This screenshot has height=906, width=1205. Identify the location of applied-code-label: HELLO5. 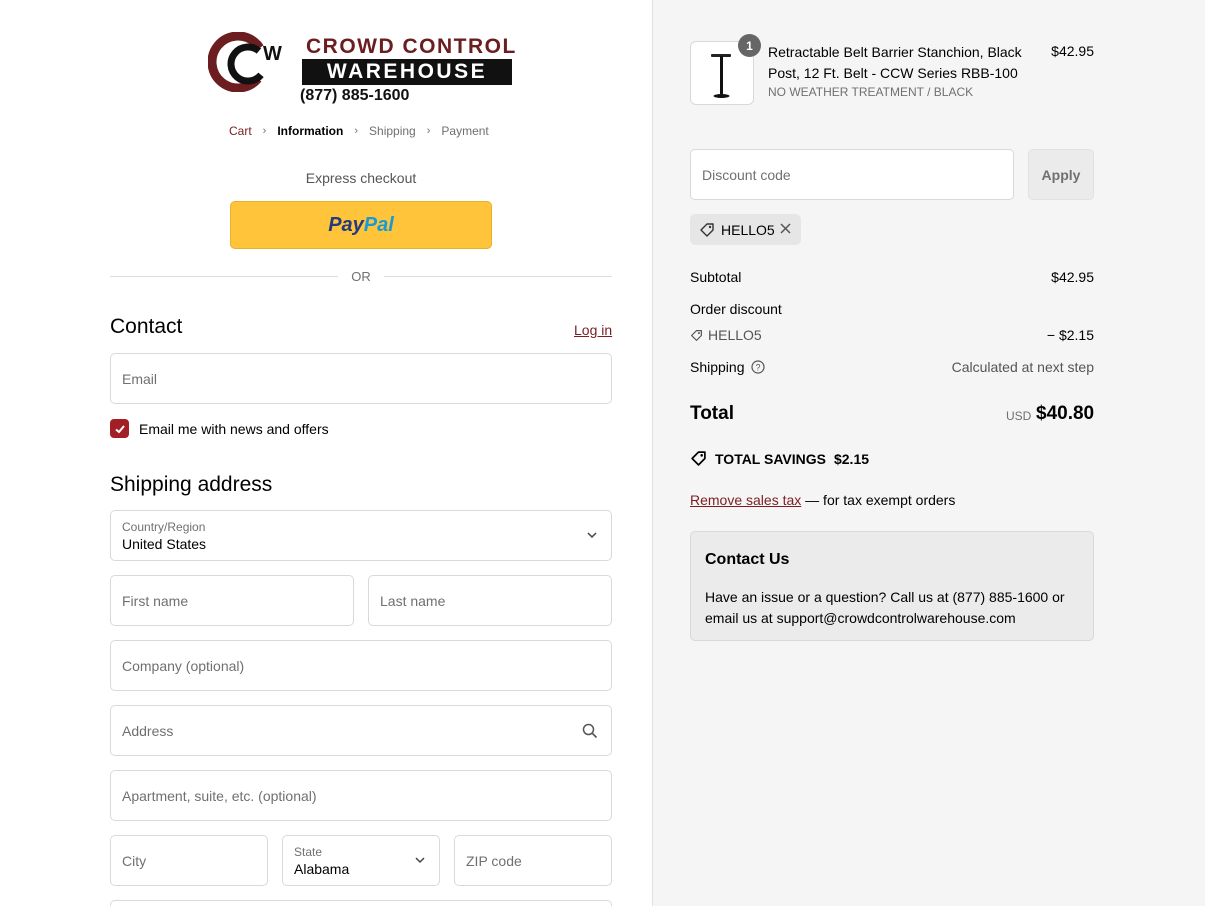
(748, 229).